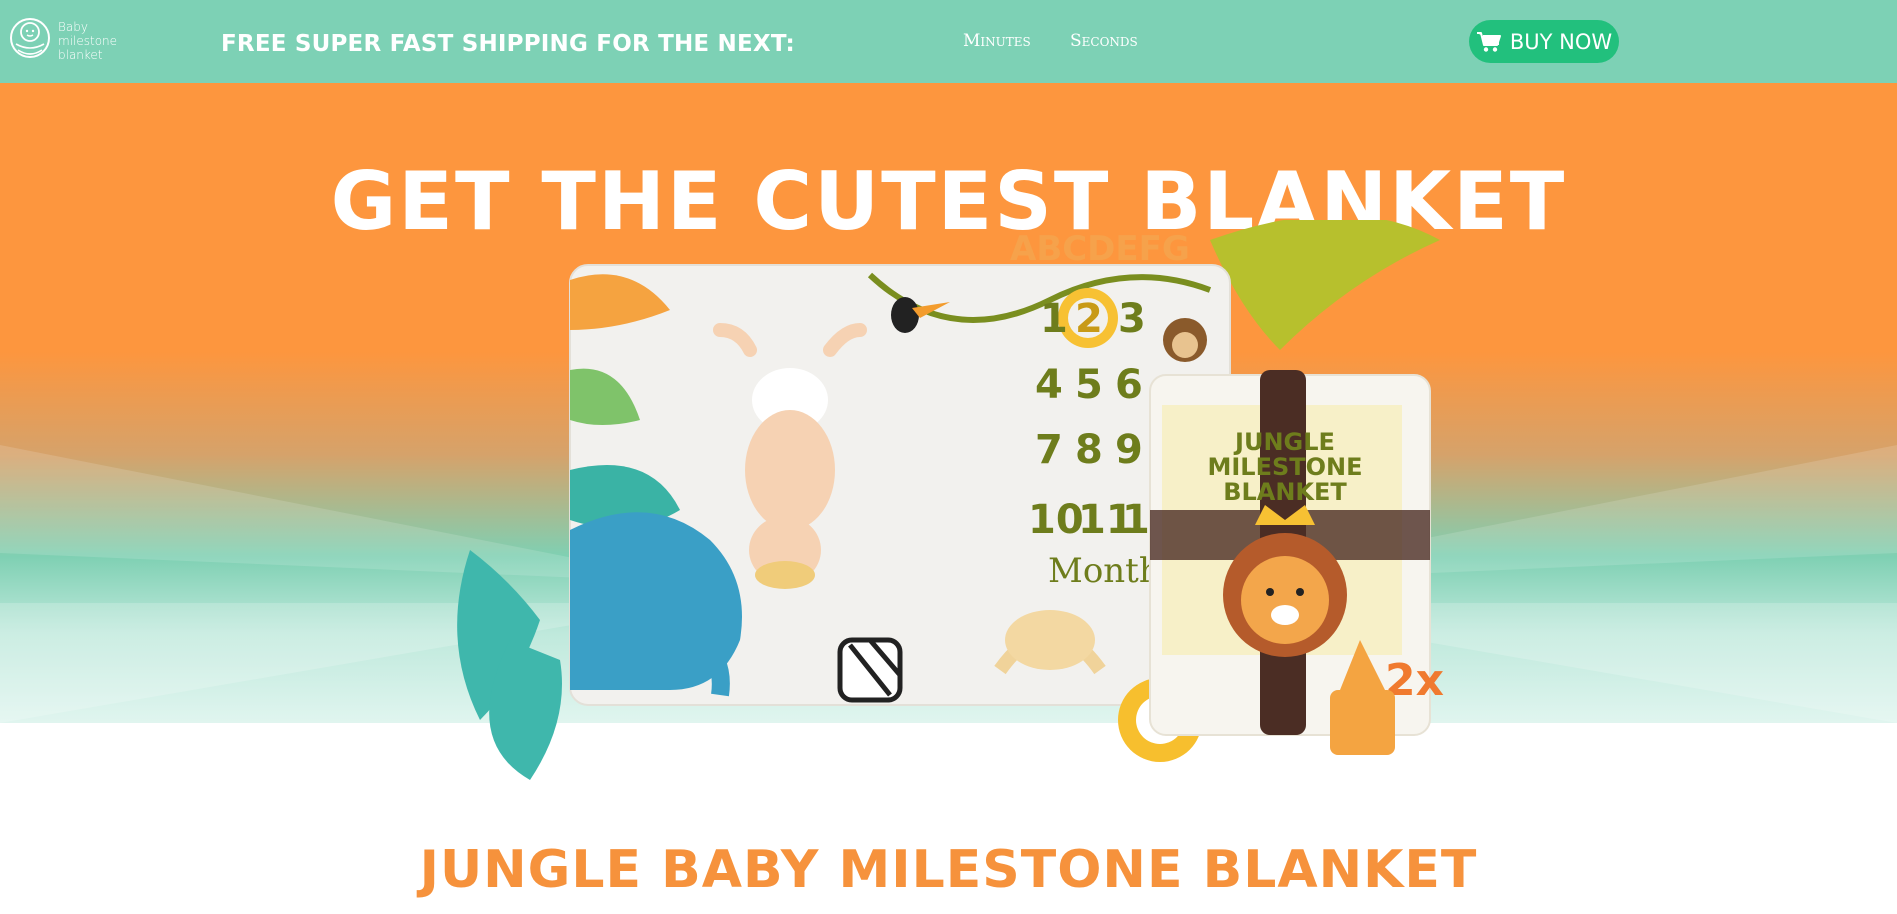  Describe the element at coordinates (80, 55) in the screenshot. I see `logo-line-3: blanket` at that location.